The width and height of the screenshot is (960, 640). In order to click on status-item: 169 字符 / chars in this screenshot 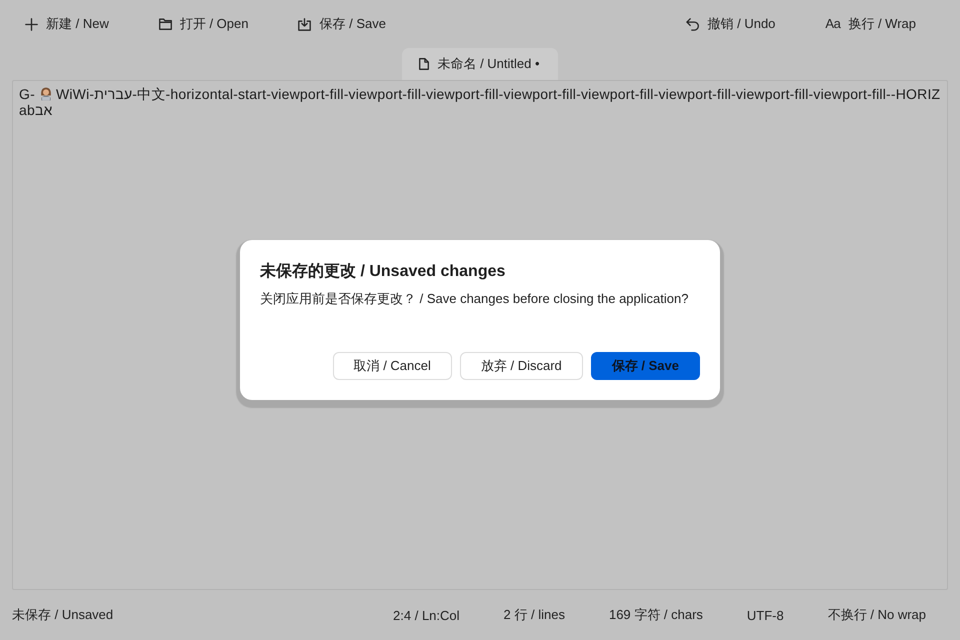, I will do `click(655, 615)`.